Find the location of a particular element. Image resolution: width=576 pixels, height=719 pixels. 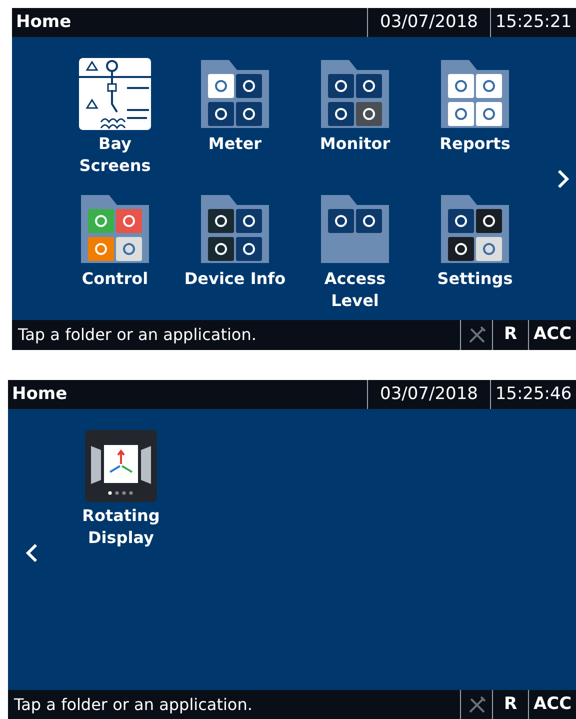

folder-item: Control is located at coordinates (115, 257).